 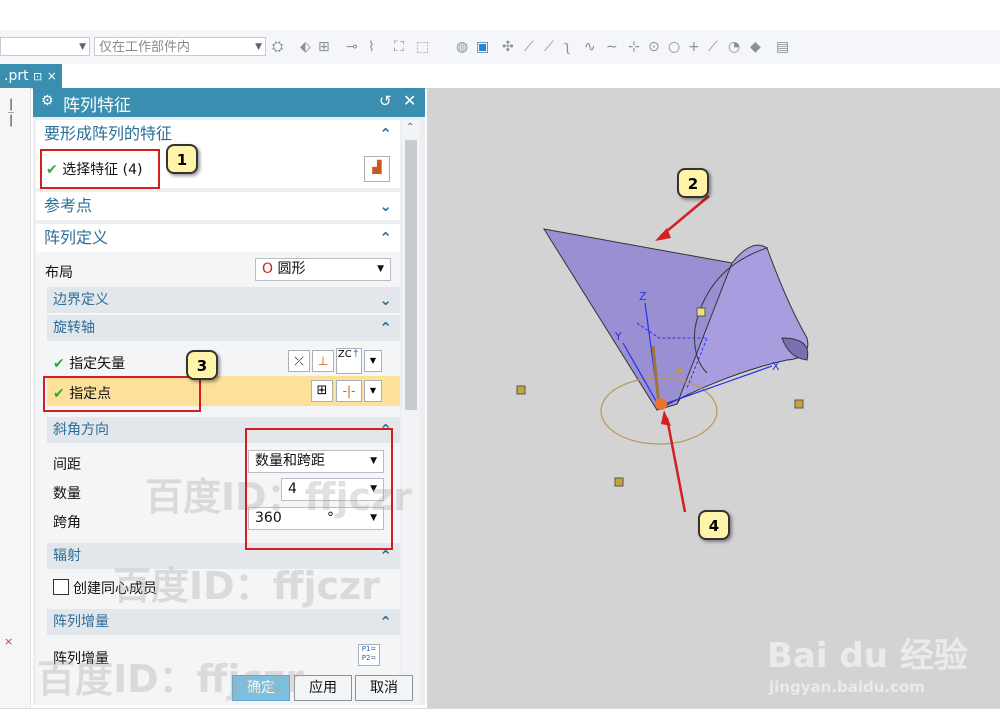 I want to click on dialog-scrollbar: ⌃ ⌄, so click(x=411, y=412).